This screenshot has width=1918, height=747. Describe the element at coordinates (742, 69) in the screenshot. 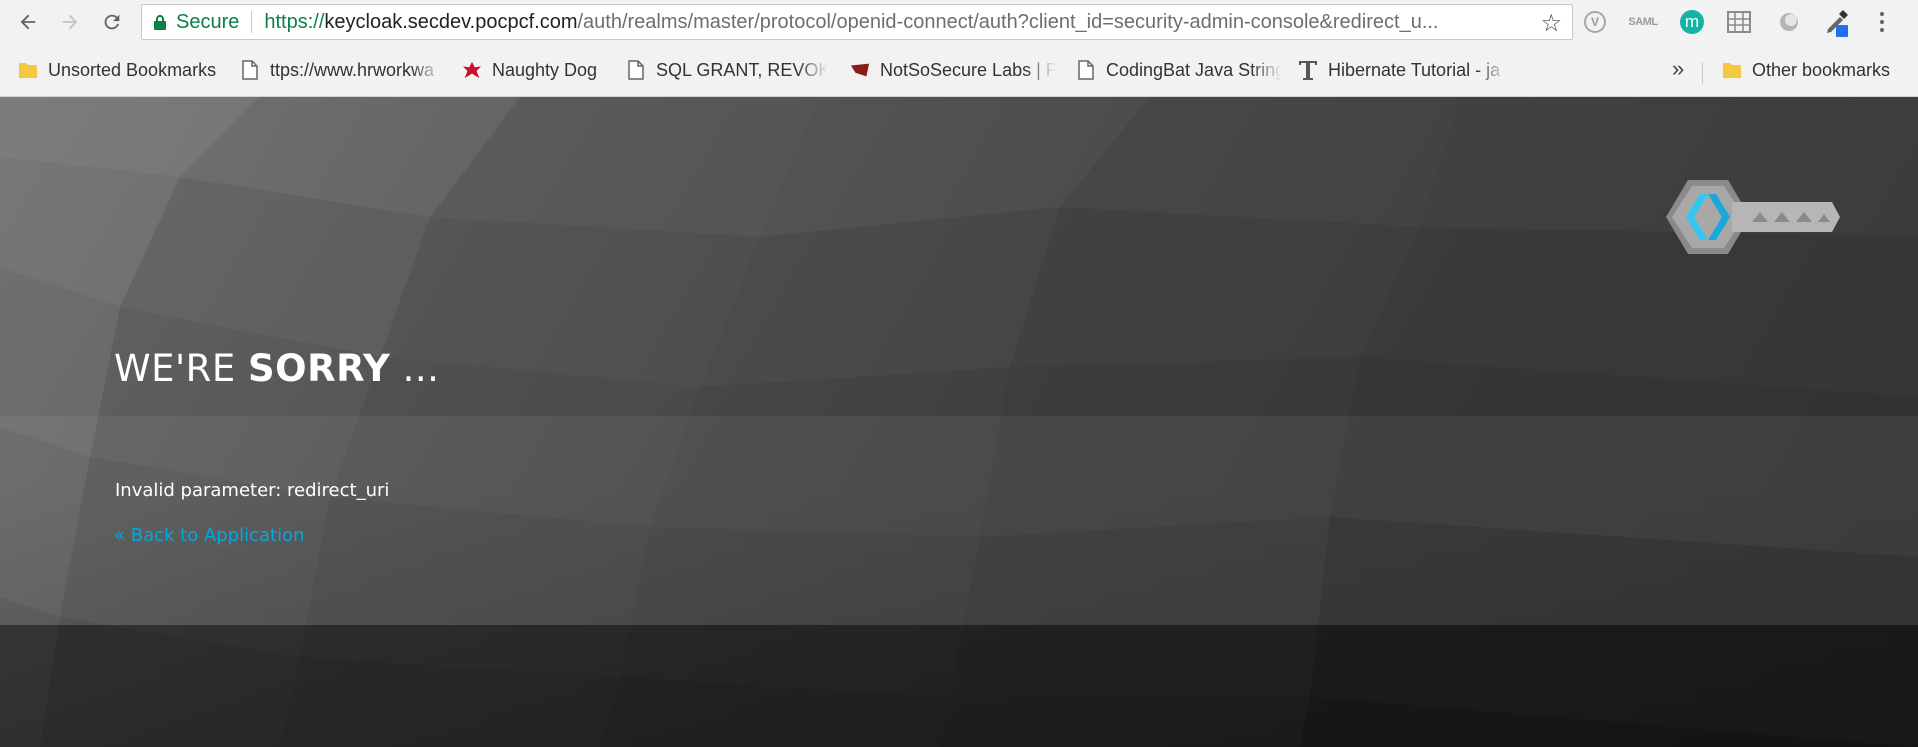

I see `bookmark-label: SQL GRANT, REVOKE` at that location.